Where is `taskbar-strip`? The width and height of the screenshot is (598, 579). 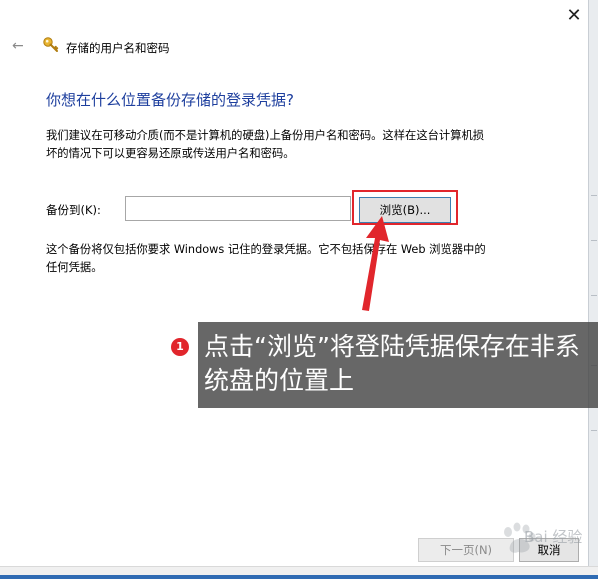 taskbar-strip is located at coordinates (299, 572).